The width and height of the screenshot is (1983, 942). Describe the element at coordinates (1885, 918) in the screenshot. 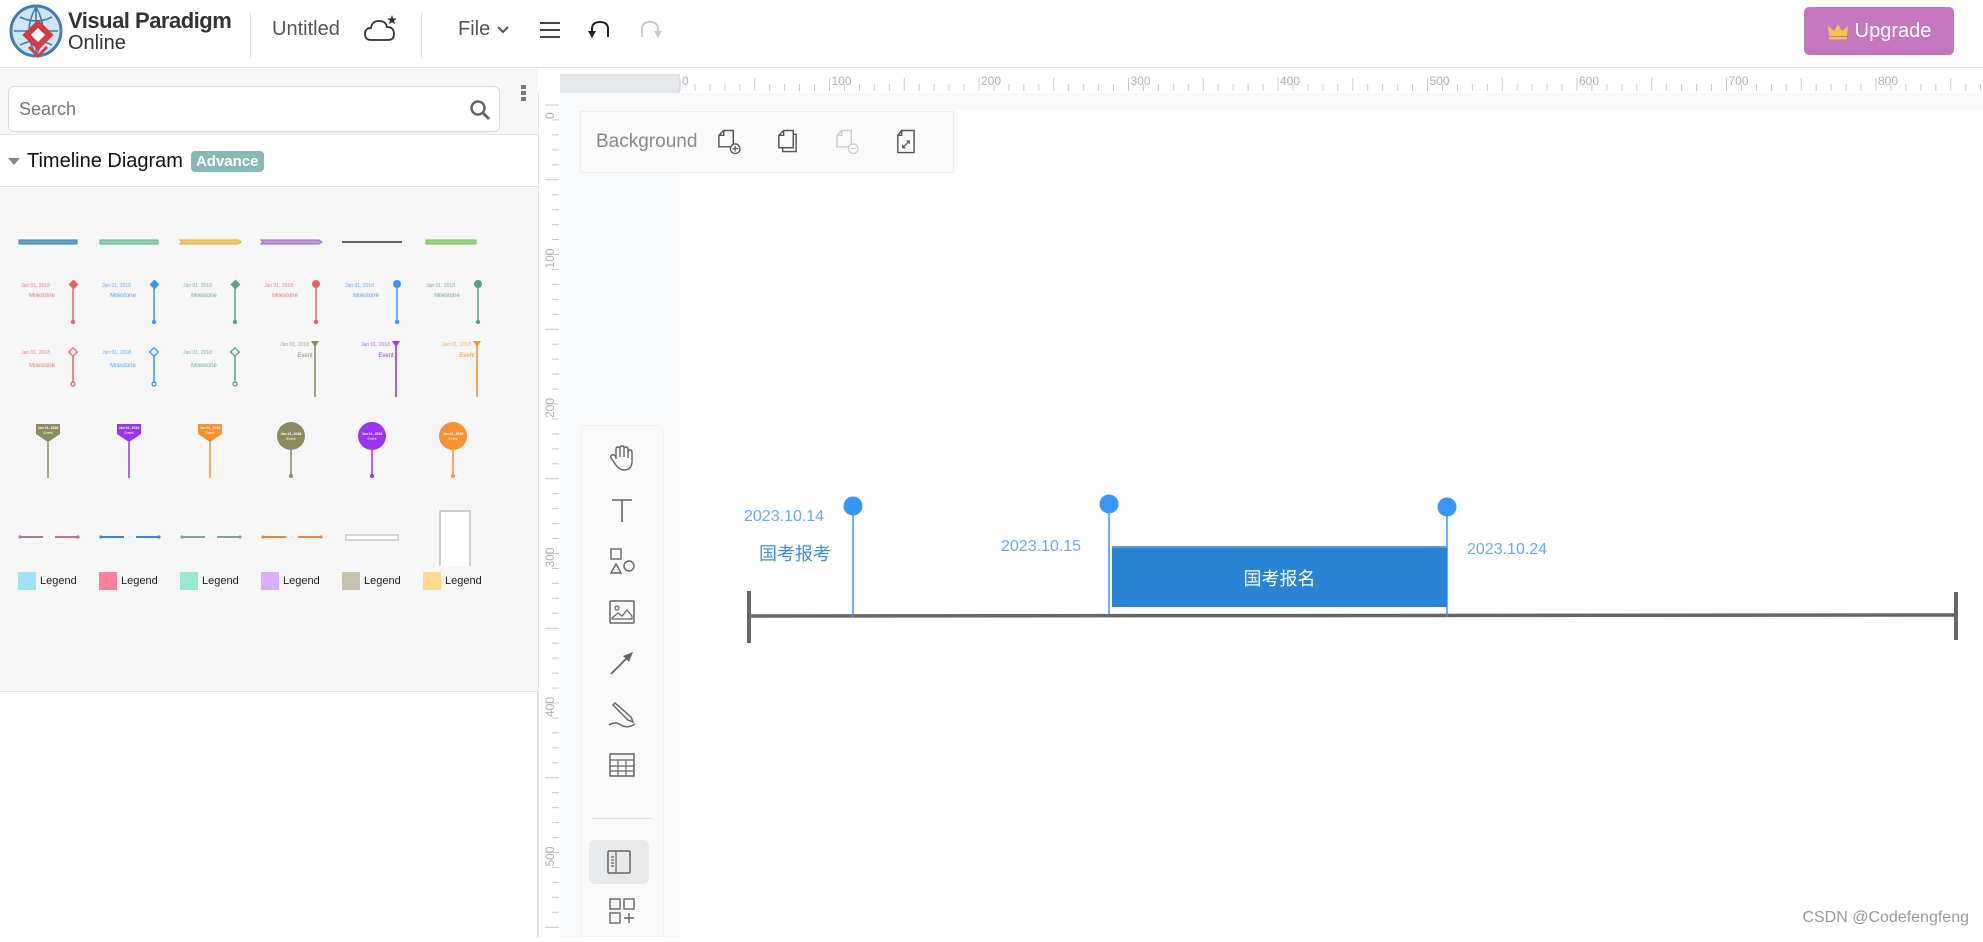

I see `watermark: CSDN @Codefengfeng` at that location.